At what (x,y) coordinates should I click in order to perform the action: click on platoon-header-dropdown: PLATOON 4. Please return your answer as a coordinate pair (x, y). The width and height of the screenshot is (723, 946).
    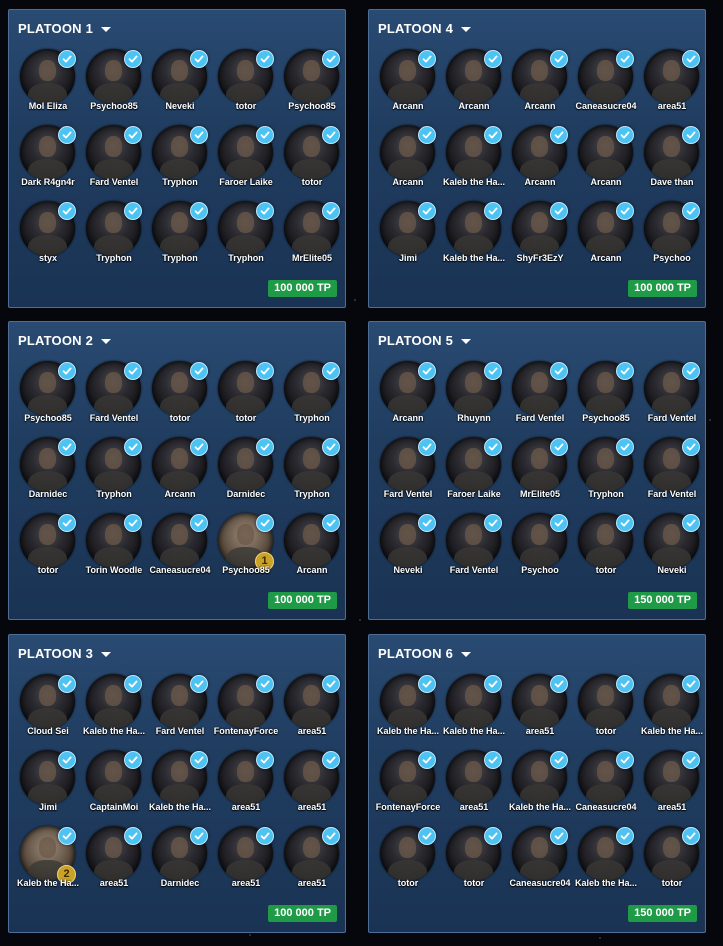
    Looking at the image, I should click on (424, 28).